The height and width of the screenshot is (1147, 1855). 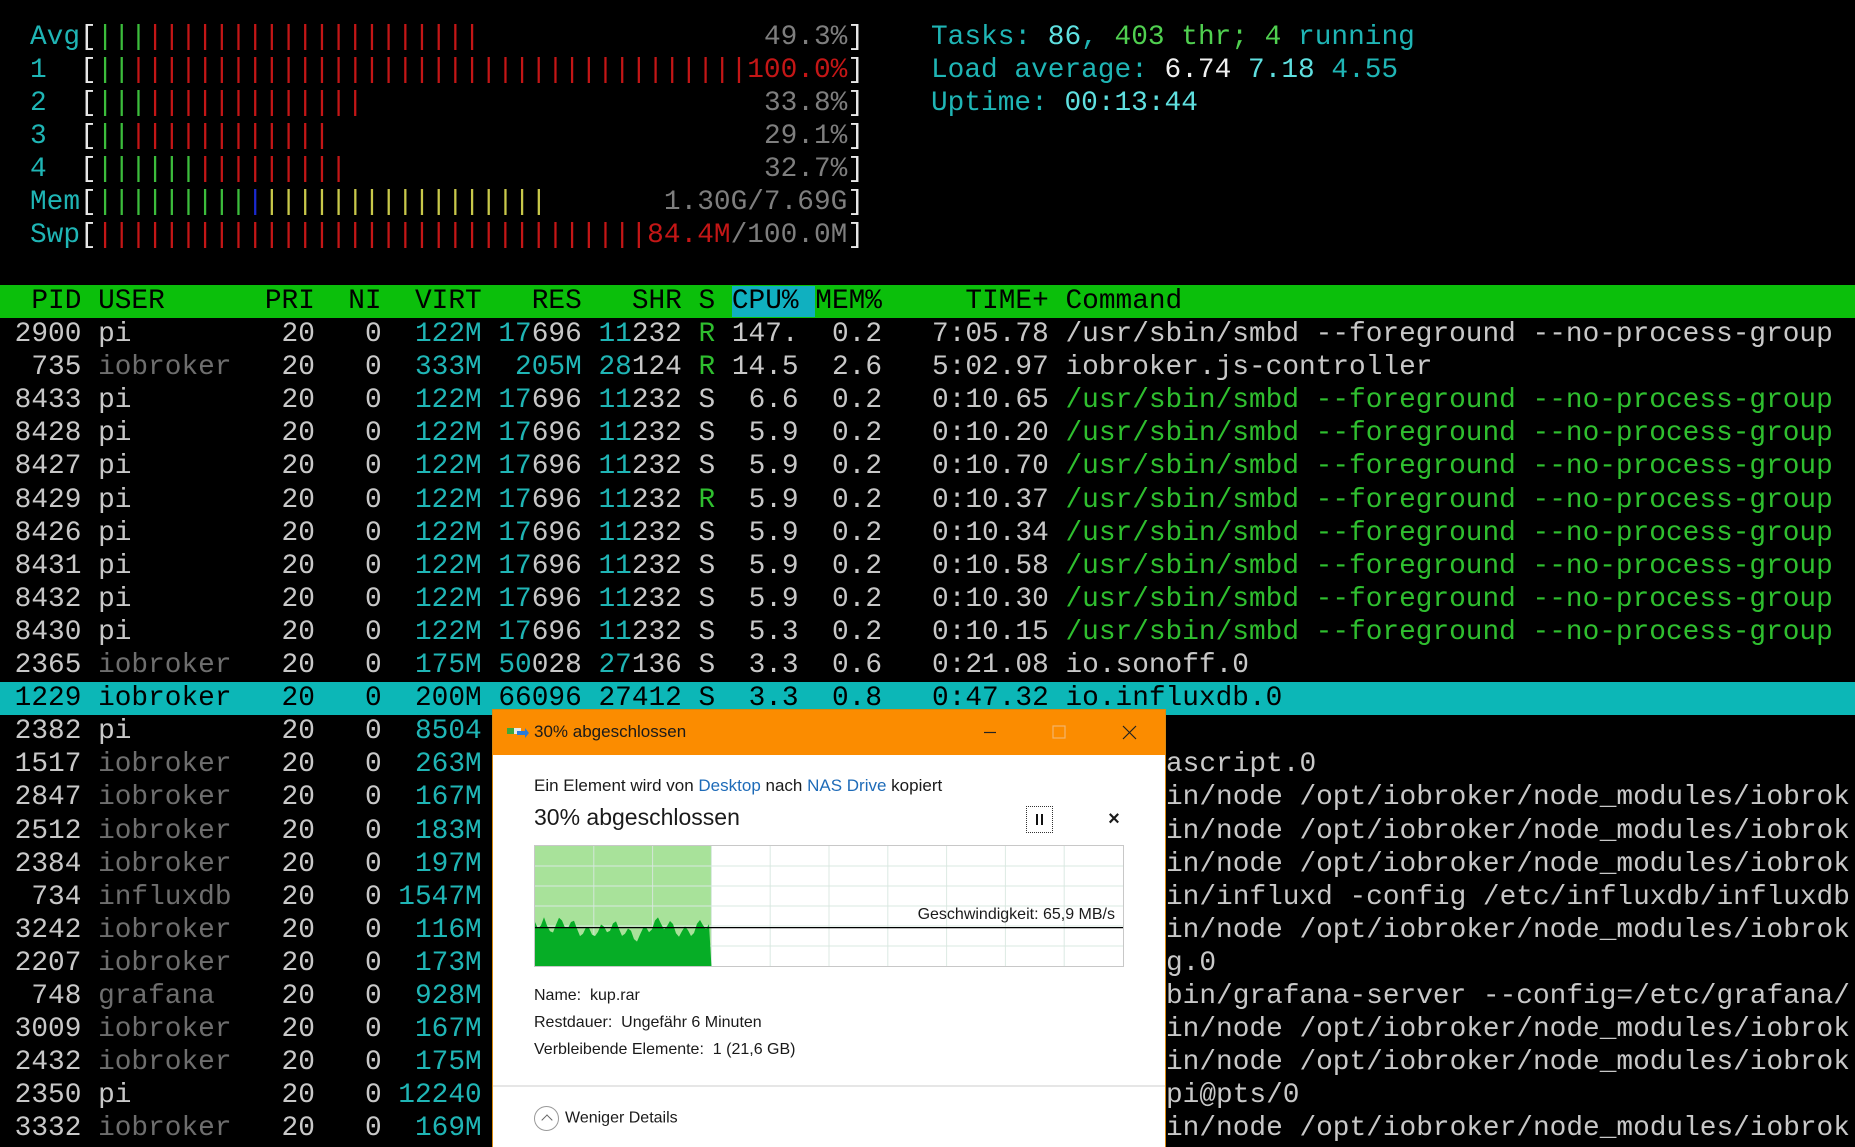 I want to click on pause-button, so click(x=1039, y=819).